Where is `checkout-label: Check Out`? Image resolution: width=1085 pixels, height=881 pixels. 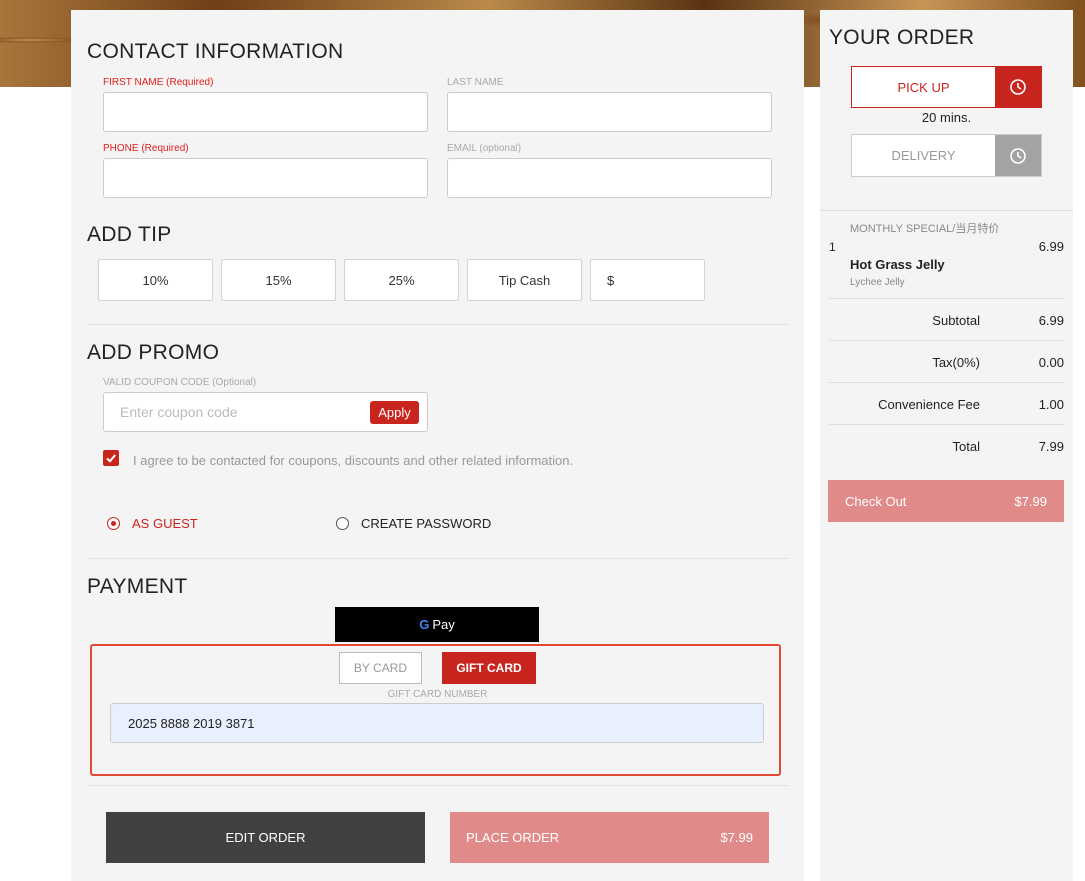
checkout-label: Check Out is located at coordinates (876, 501).